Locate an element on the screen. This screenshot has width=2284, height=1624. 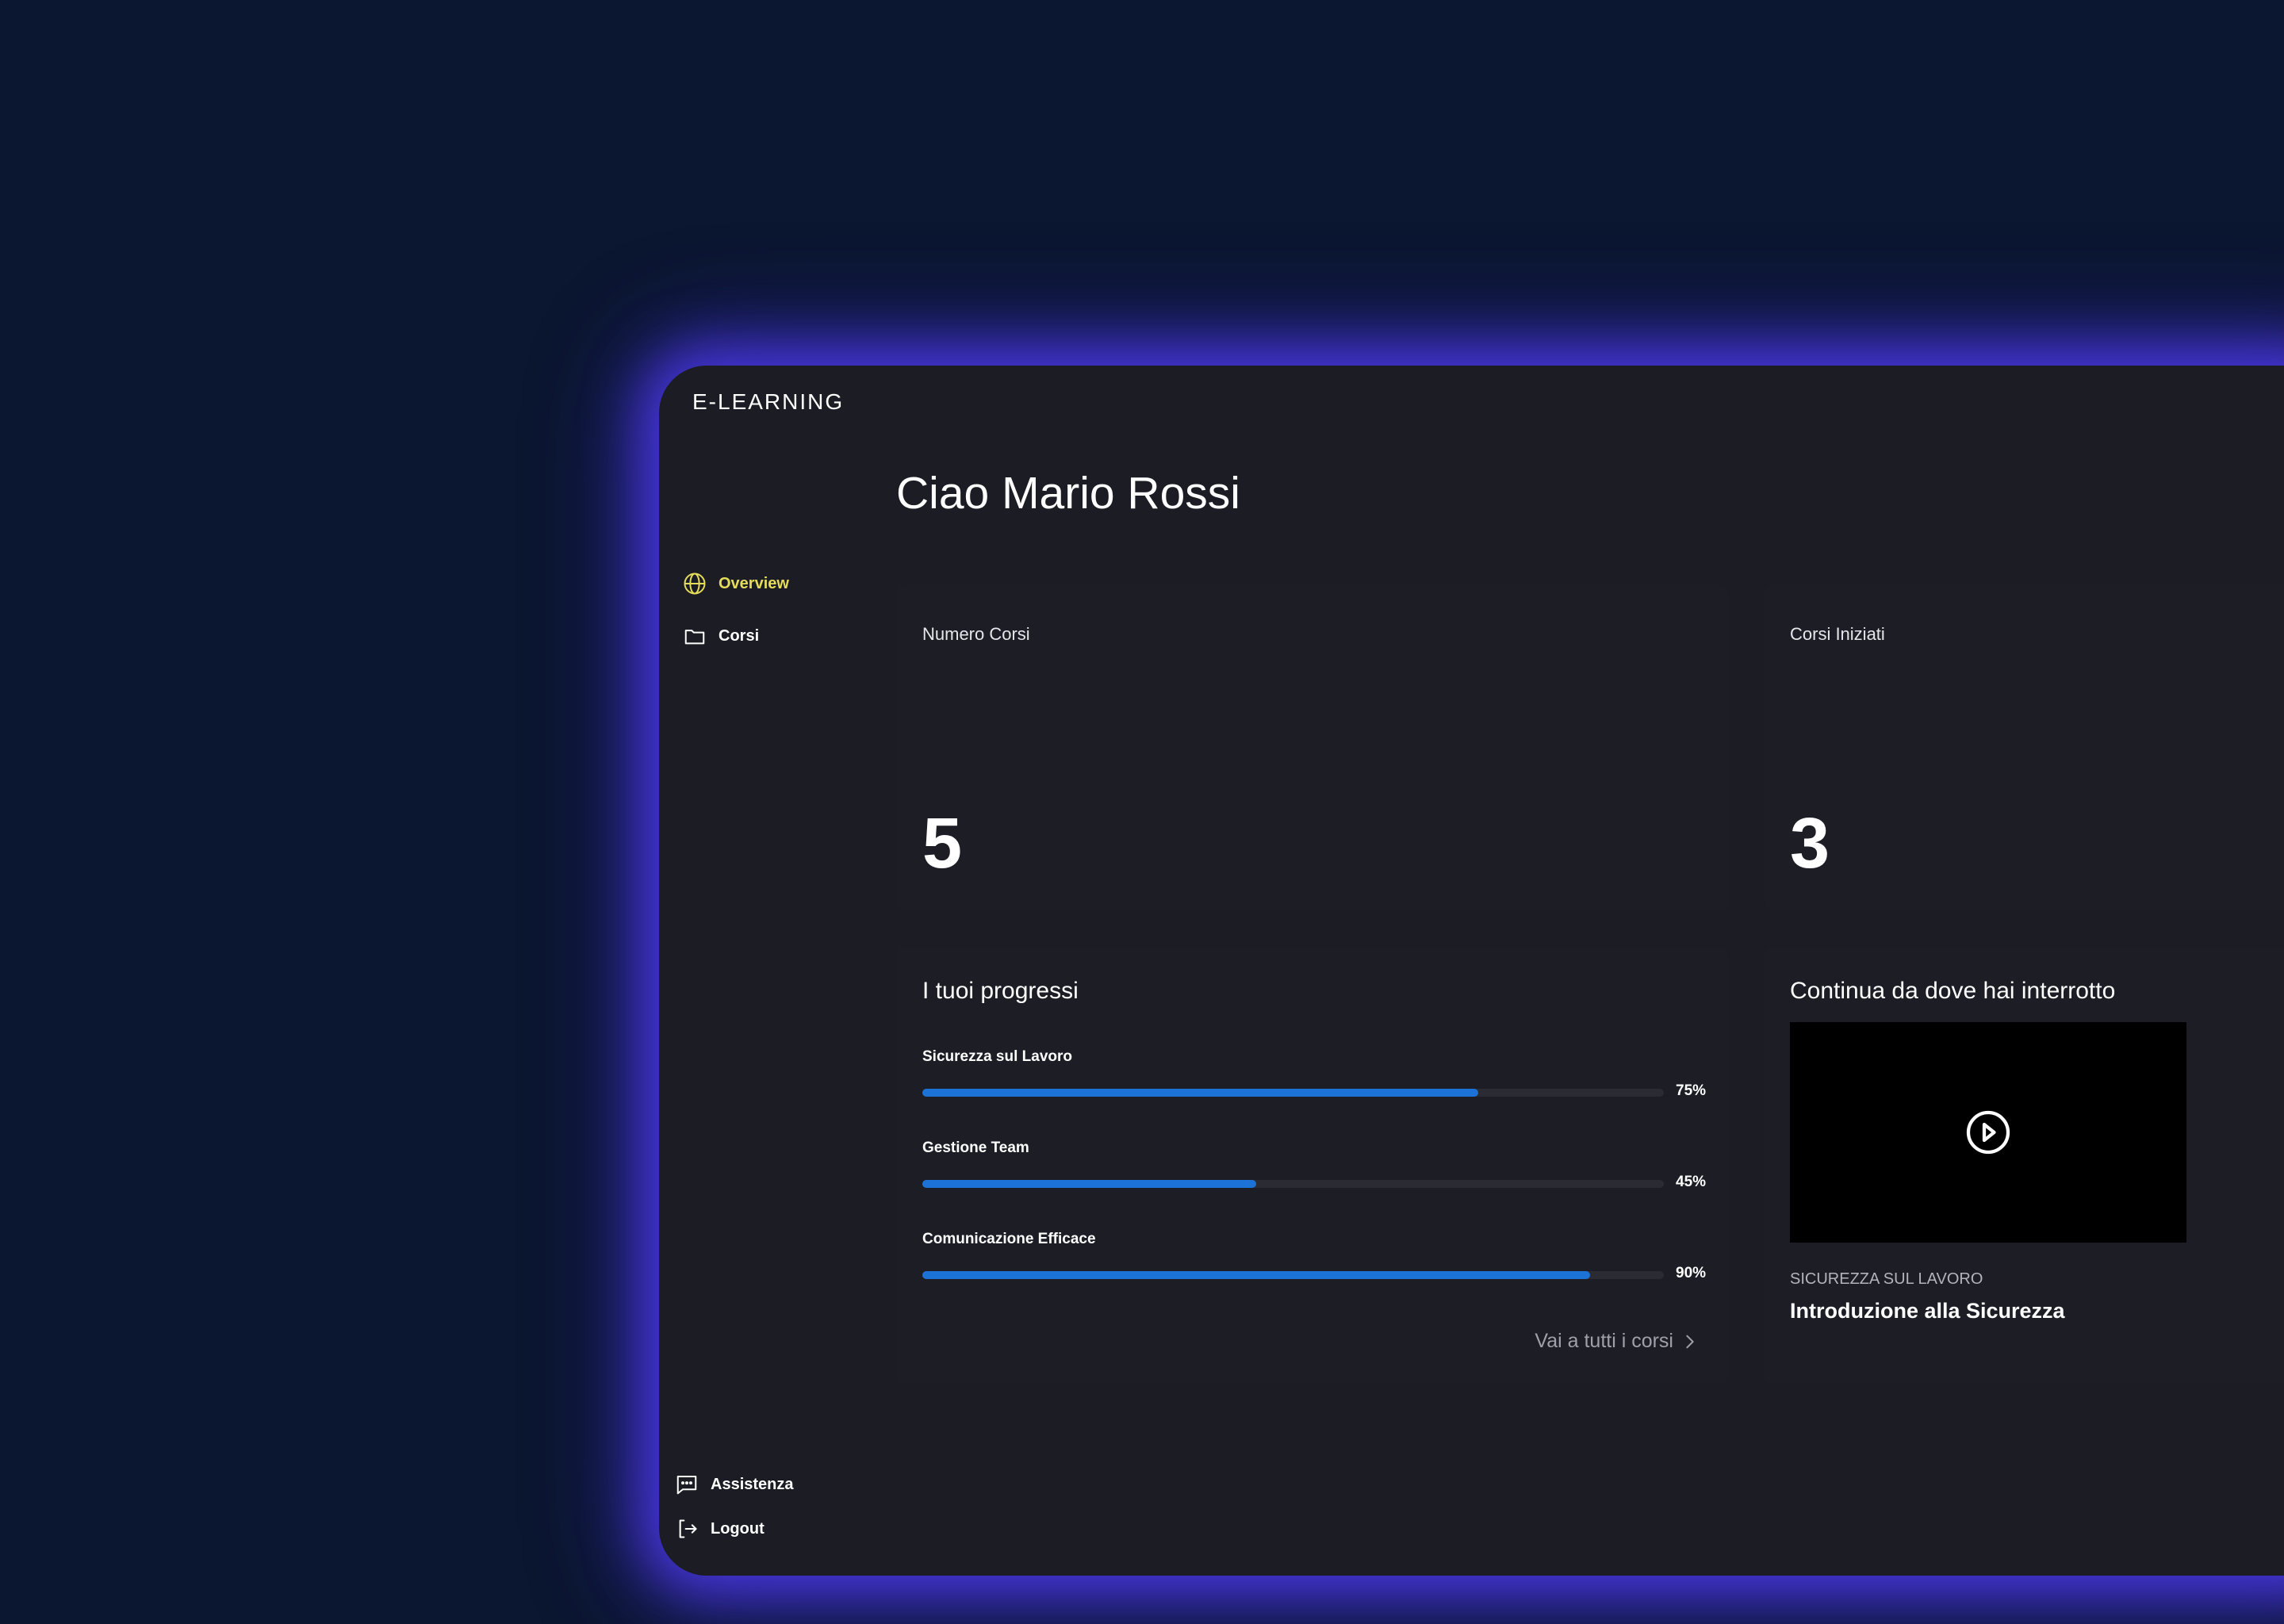
chat-icon is located at coordinates (686, 1485).